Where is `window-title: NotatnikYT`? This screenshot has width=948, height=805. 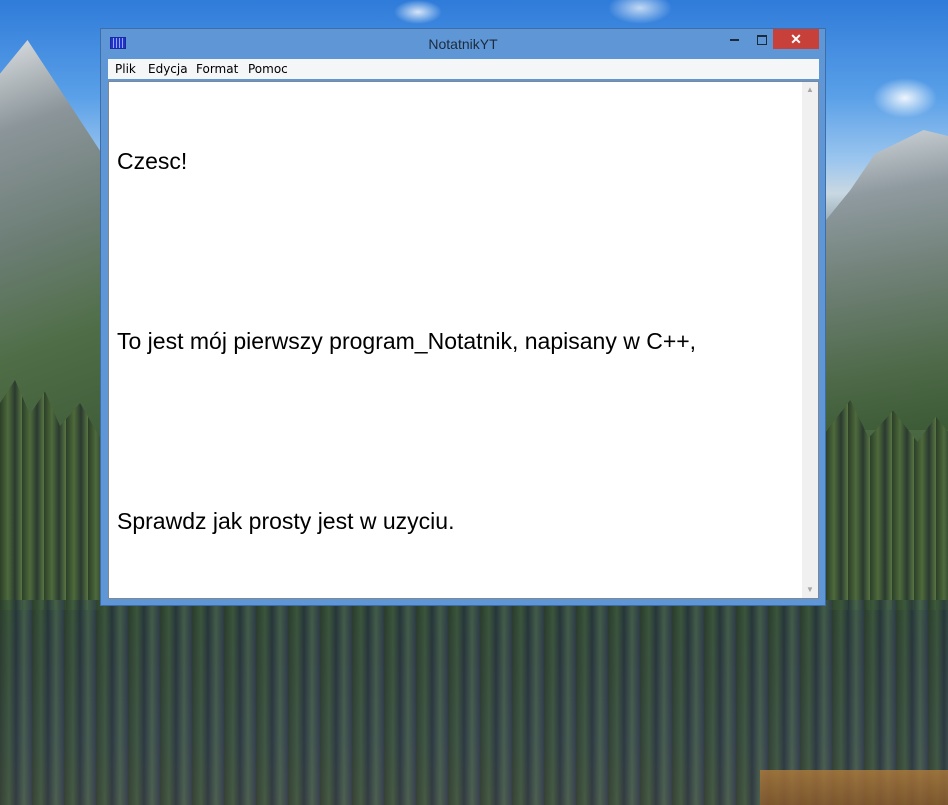 window-title: NotatnikYT is located at coordinates (463, 44).